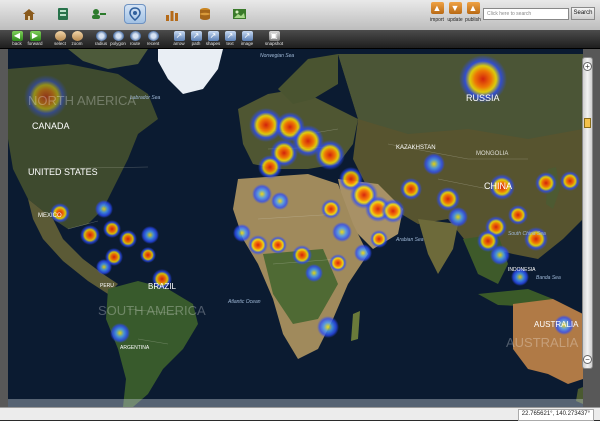 The image size is (600, 421). What do you see at coordinates (230, 36) in the screenshot?
I see `text-icon: ↗` at bounding box center [230, 36].